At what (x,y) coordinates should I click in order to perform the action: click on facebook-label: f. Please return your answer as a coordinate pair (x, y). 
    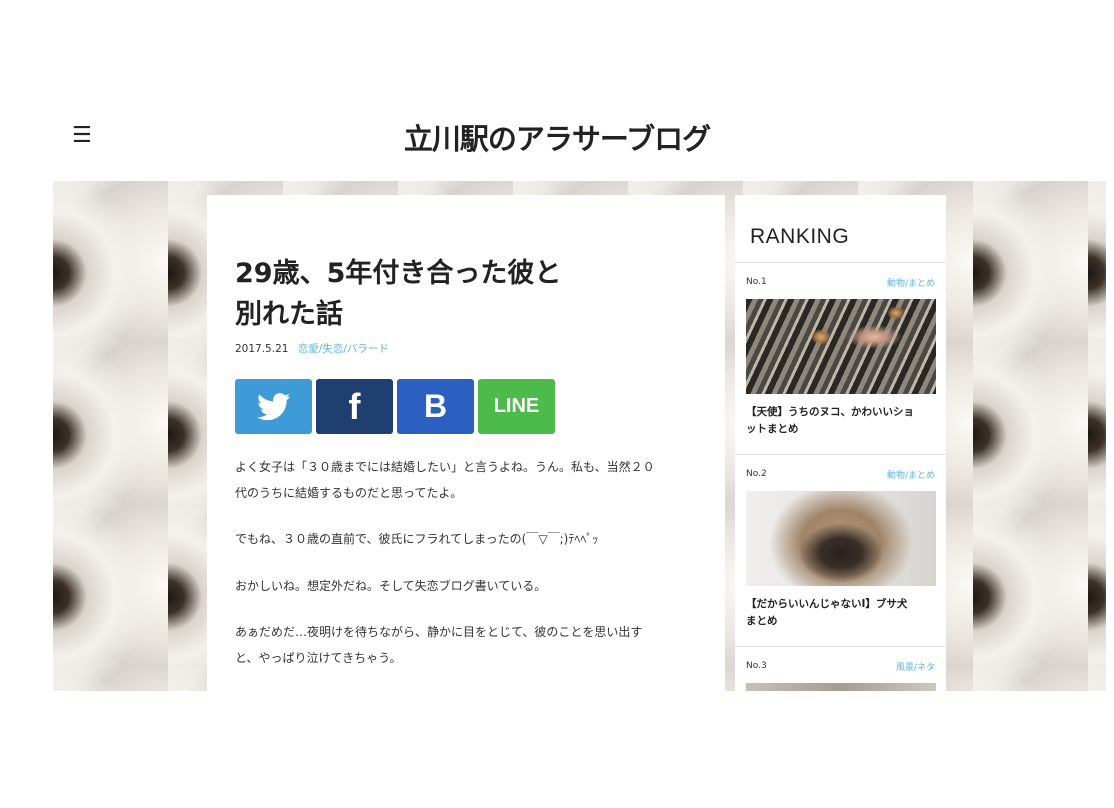
    Looking at the image, I should click on (354, 406).